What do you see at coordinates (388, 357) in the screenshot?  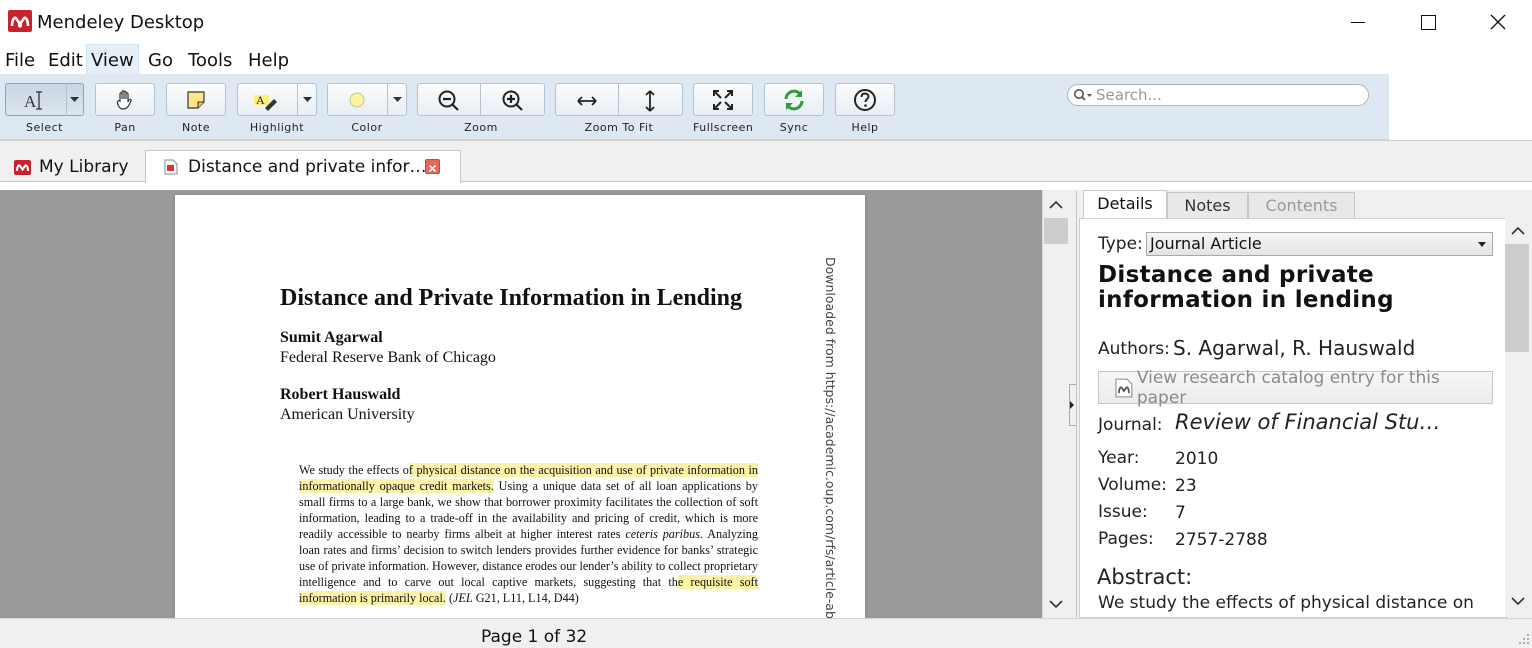 I see `paper-affiliation-1: Federal Reserve Bank of Chicago` at bounding box center [388, 357].